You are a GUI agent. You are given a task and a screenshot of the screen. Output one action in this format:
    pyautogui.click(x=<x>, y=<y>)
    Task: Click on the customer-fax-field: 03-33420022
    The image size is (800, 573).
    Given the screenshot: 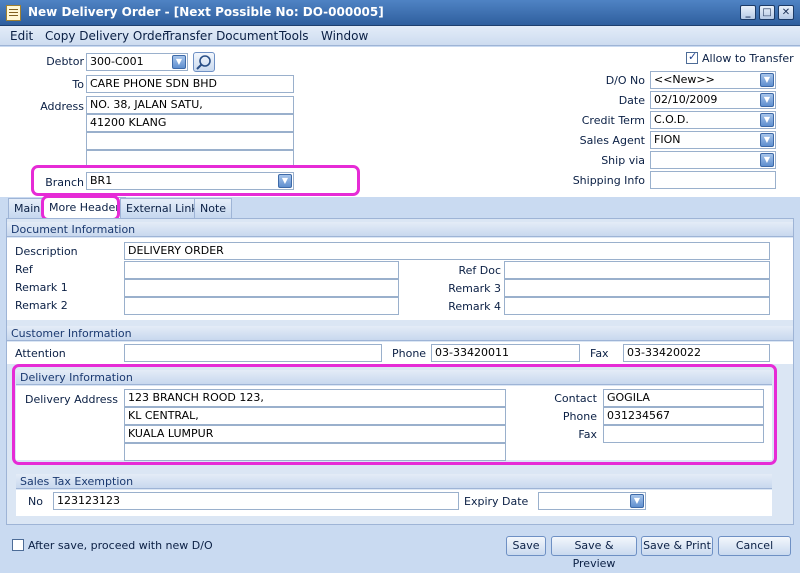 What is the action you would take?
    pyautogui.click(x=696, y=353)
    